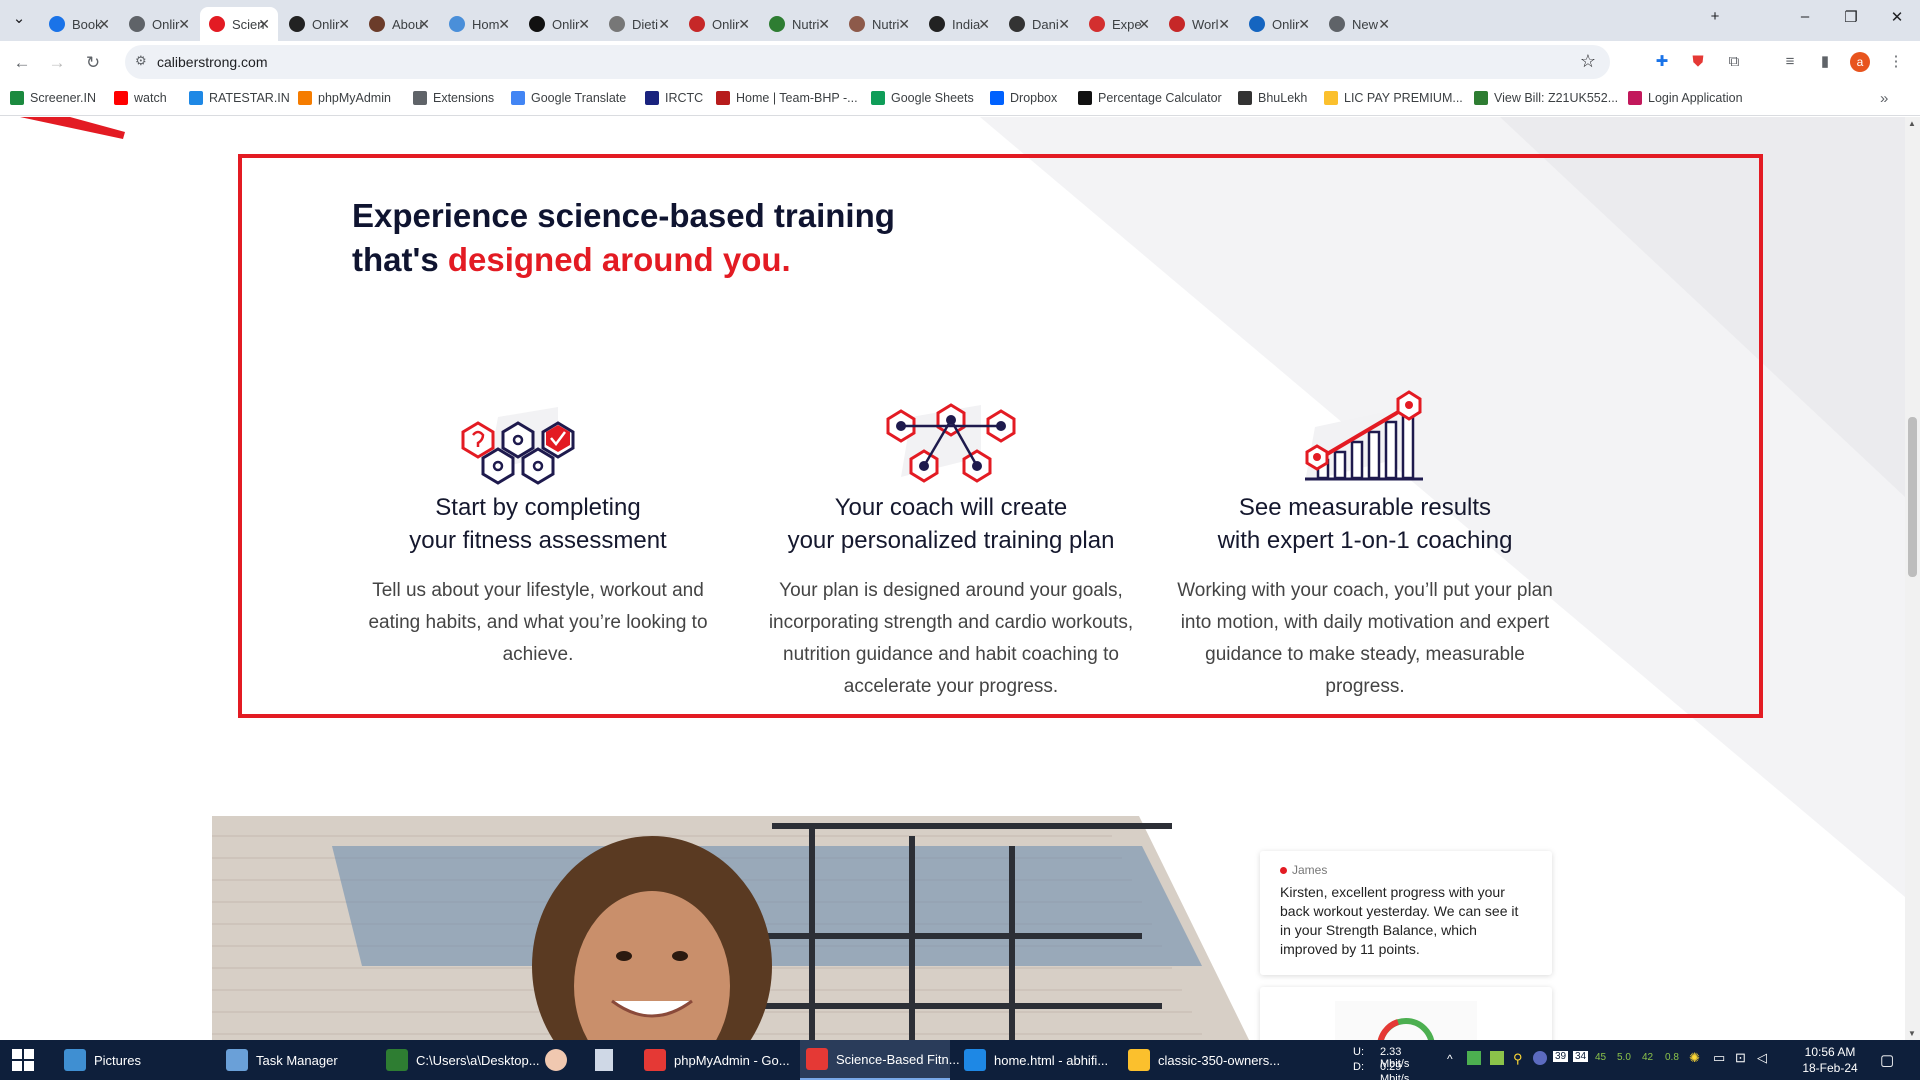 Image resolution: width=1920 pixels, height=1085 pixels. I want to click on bookmark-favicon-icon, so click(1245, 98).